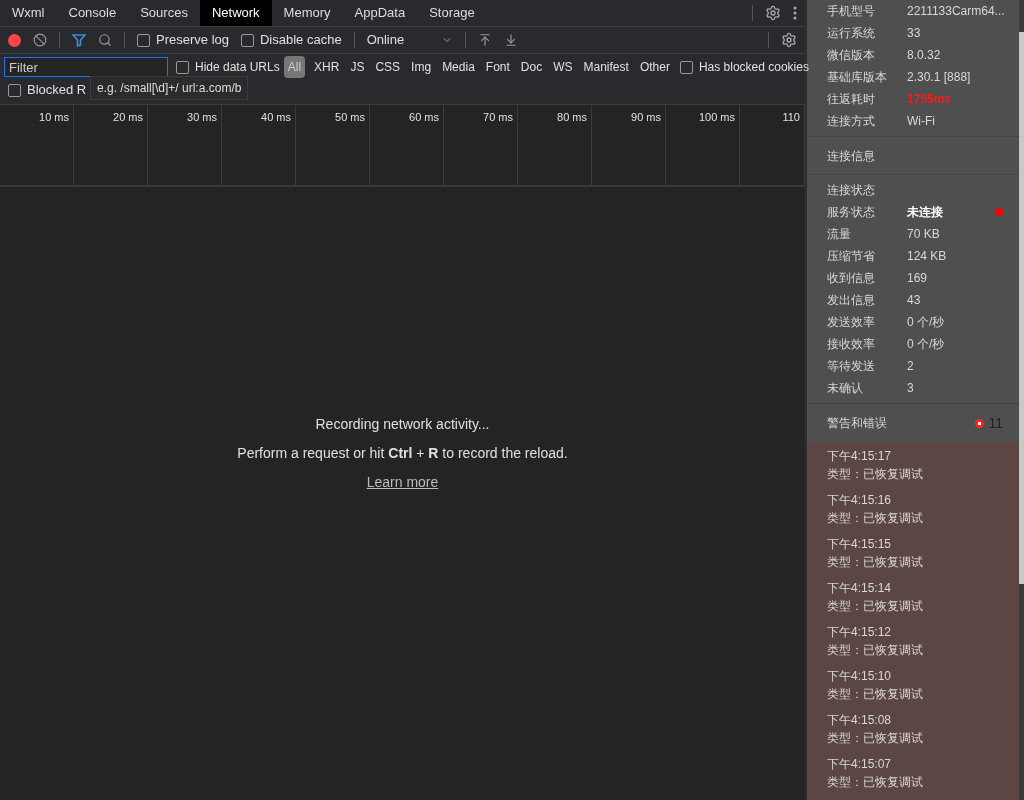 The height and width of the screenshot is (800, 1024). I want to click on filter-icon, so click(79, 40).